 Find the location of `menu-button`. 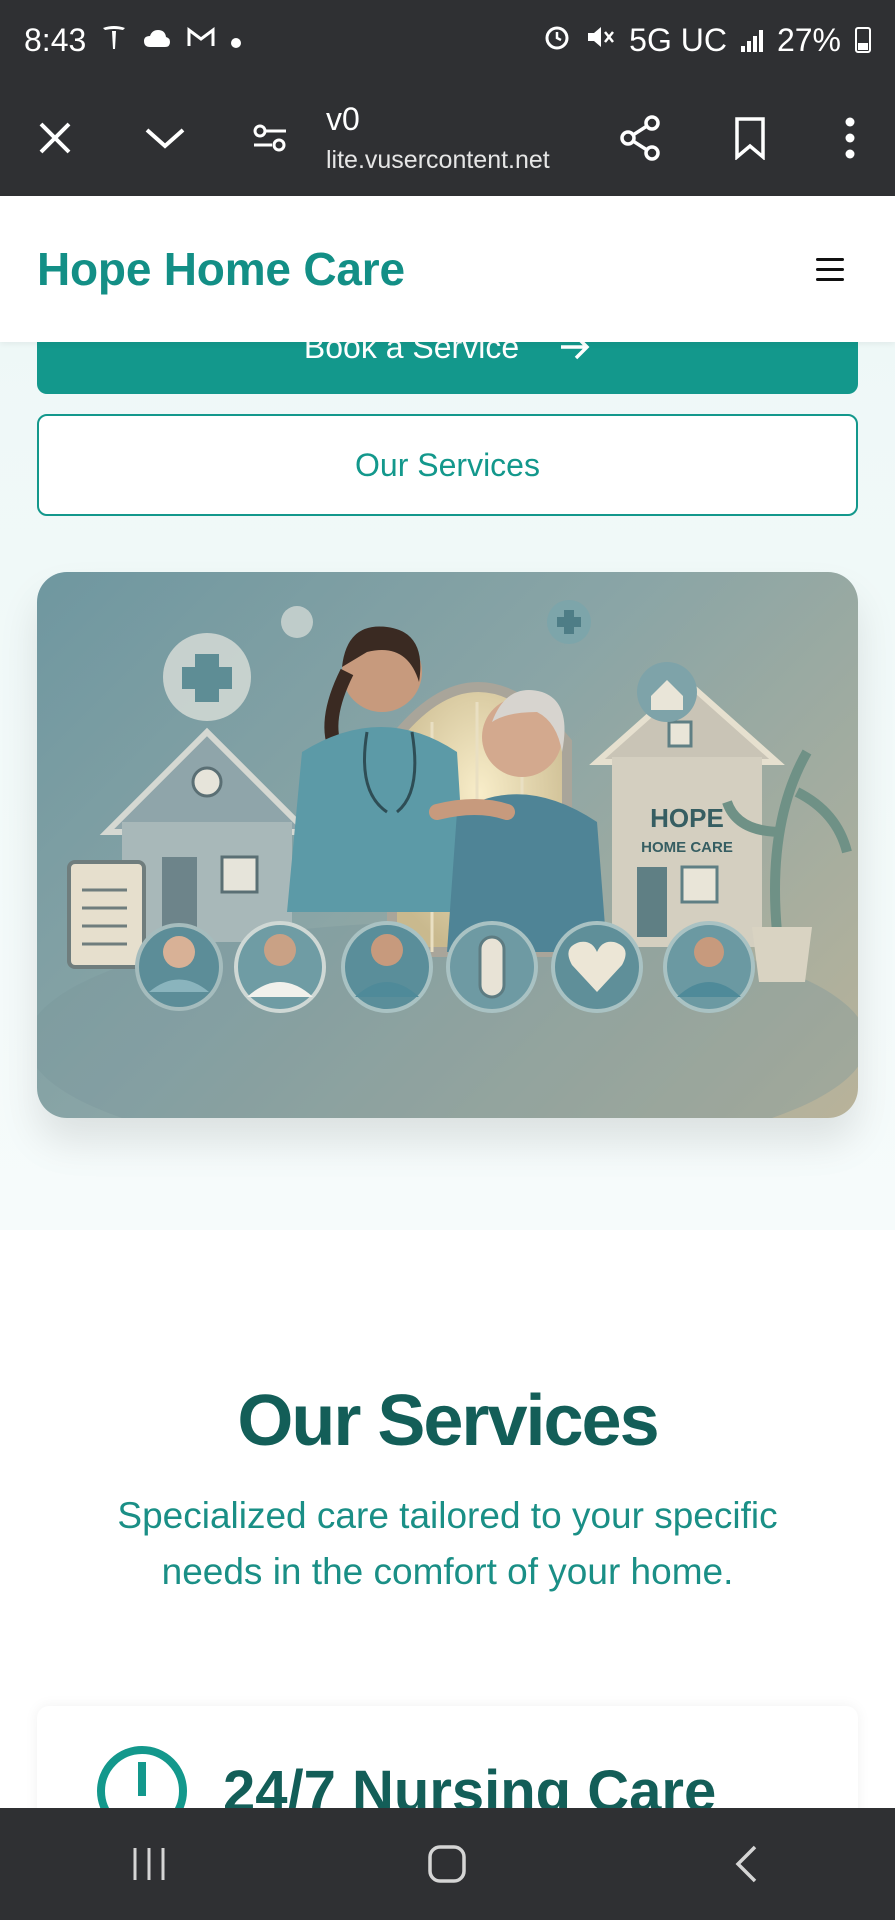

menu-button is located at coordinates (830, 269).